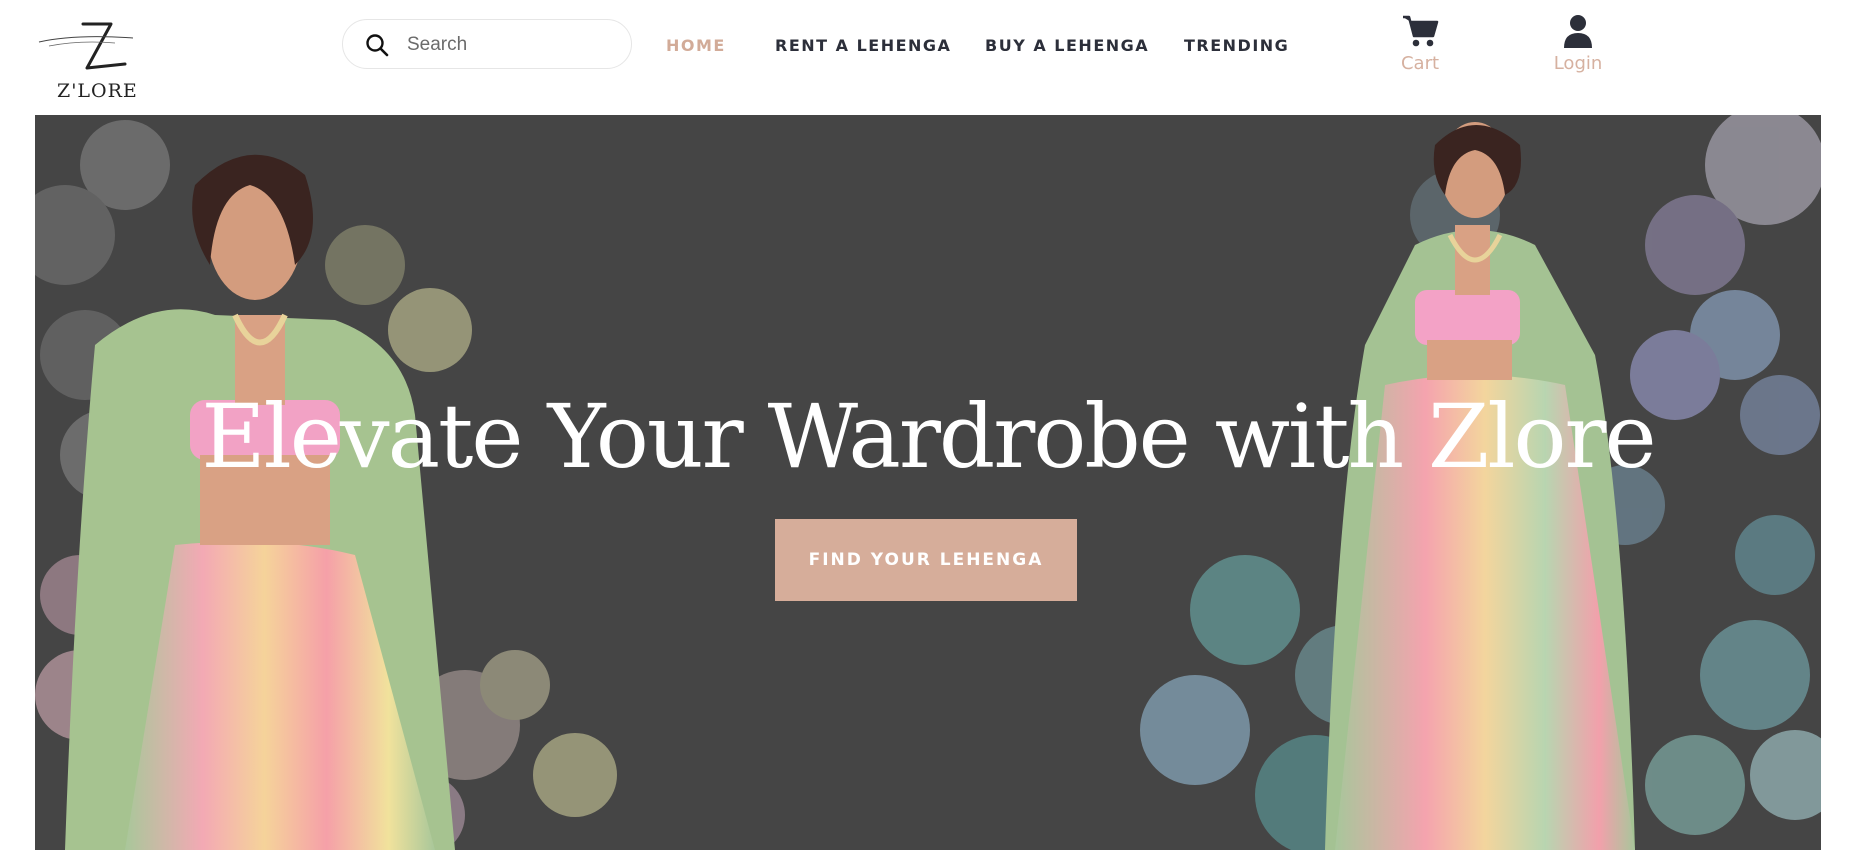  Describe the element at coordinates (86, 46) in the screenshot. I see `z-logo-icon` at that location.